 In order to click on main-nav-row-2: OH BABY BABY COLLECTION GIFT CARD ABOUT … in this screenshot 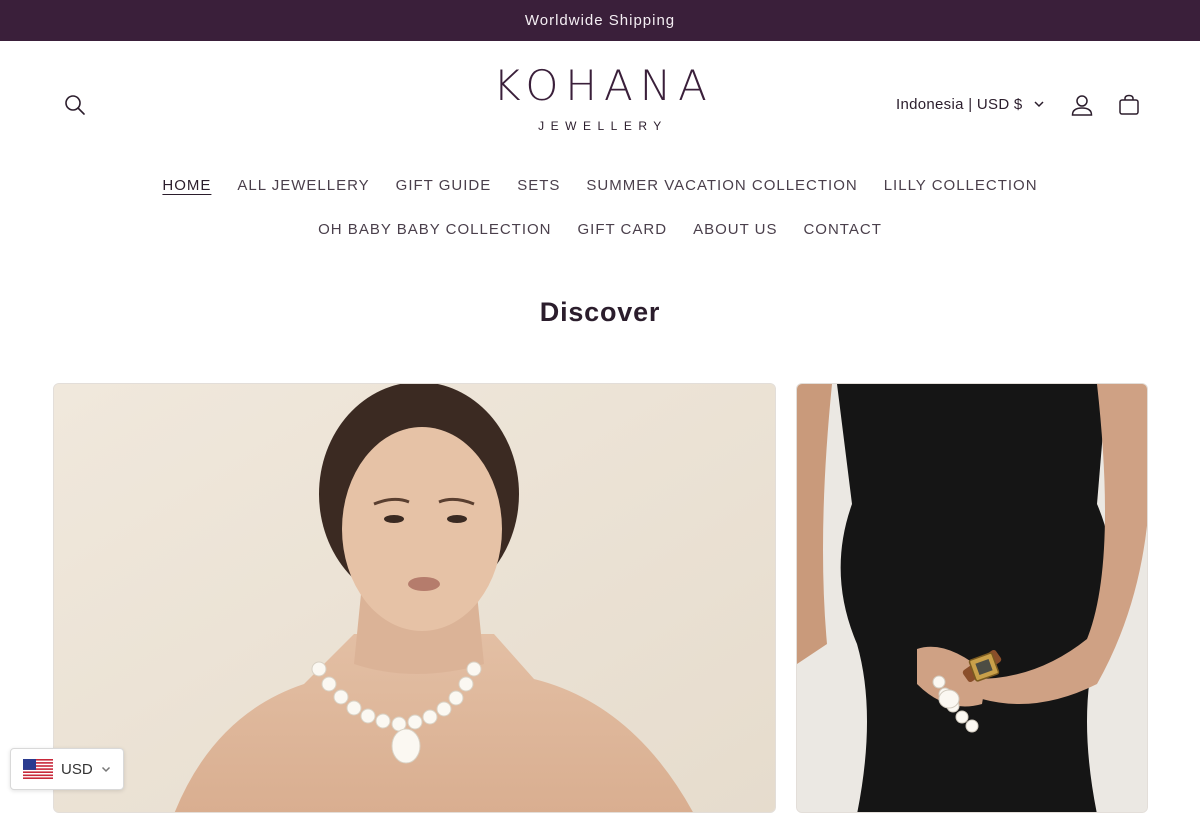, I will do `click(600, 230)`.